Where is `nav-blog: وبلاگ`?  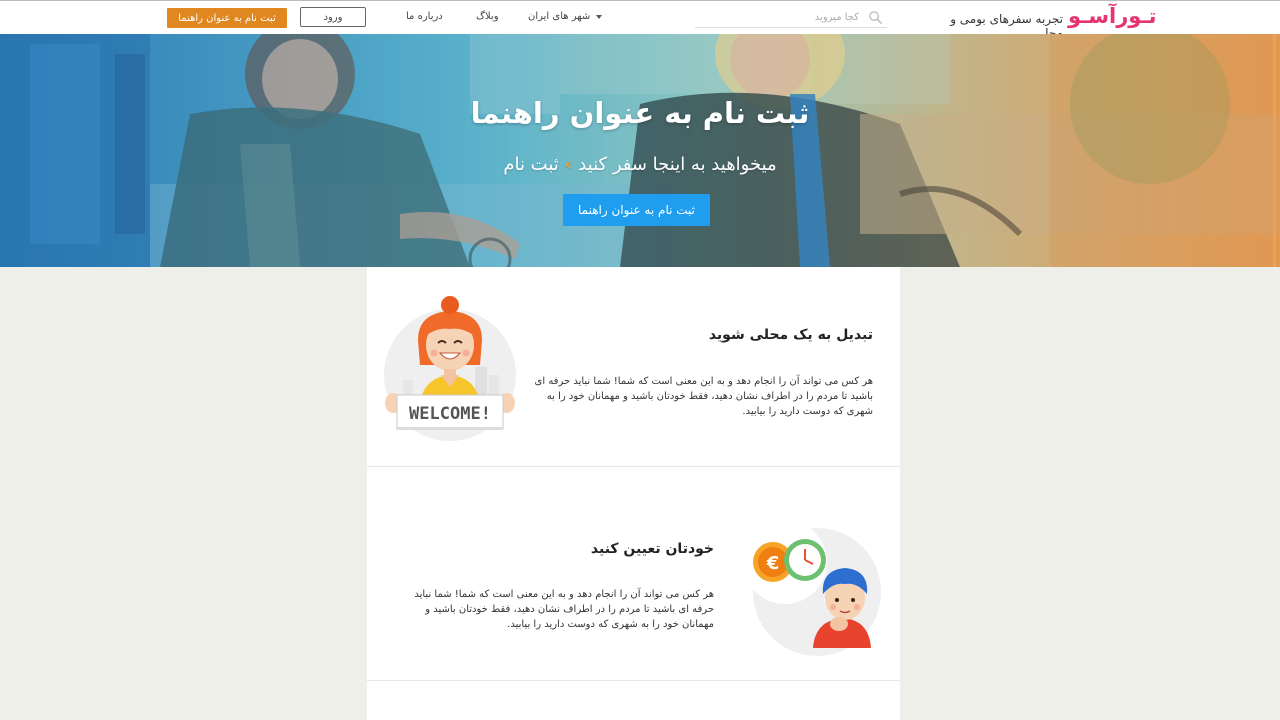 nav-blog: وبلاگ is located at coordinates (487, 16).